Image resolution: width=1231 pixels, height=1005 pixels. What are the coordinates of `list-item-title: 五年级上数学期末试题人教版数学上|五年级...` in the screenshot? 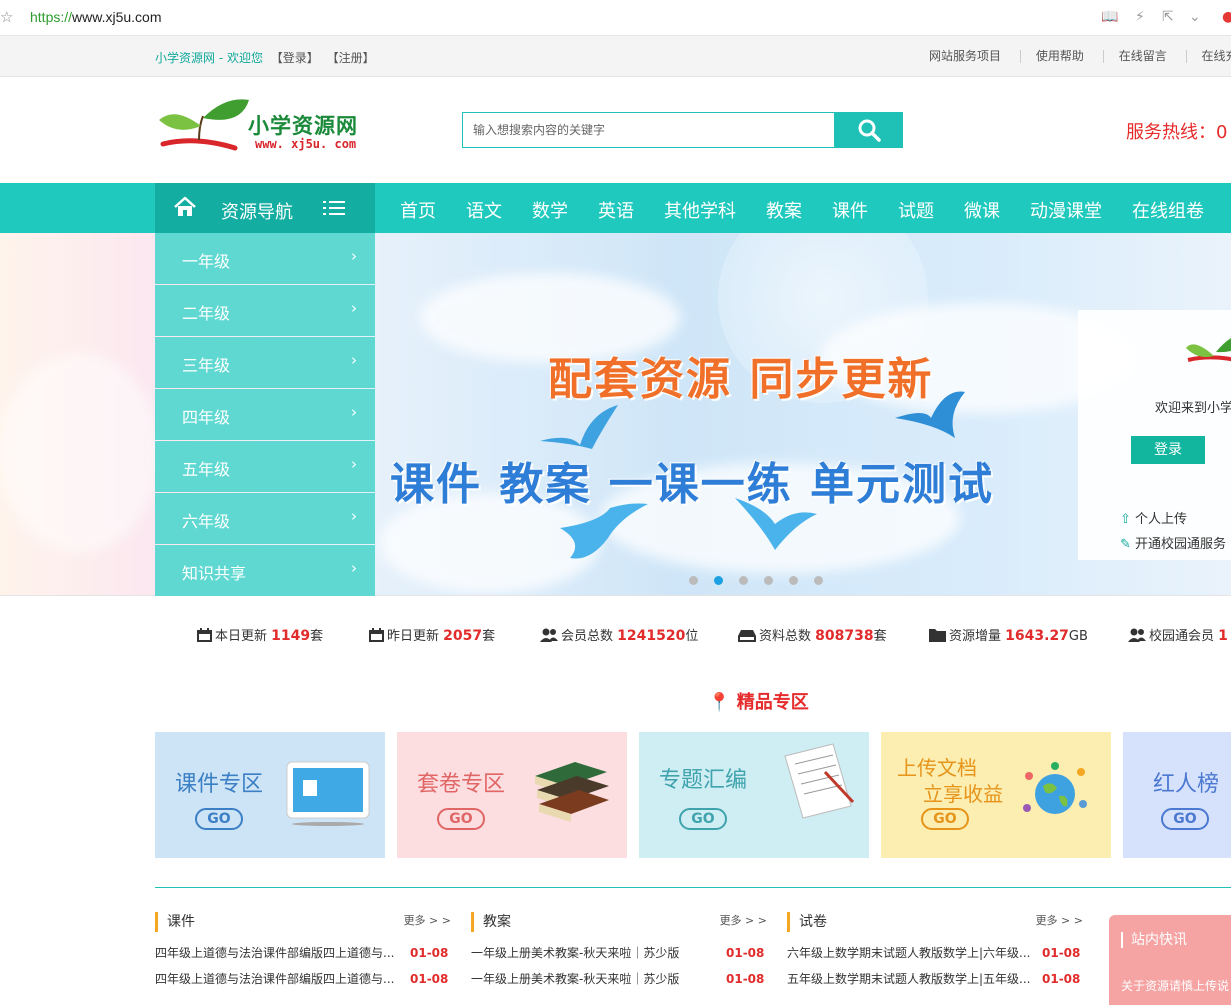 It's located at (909, 979).